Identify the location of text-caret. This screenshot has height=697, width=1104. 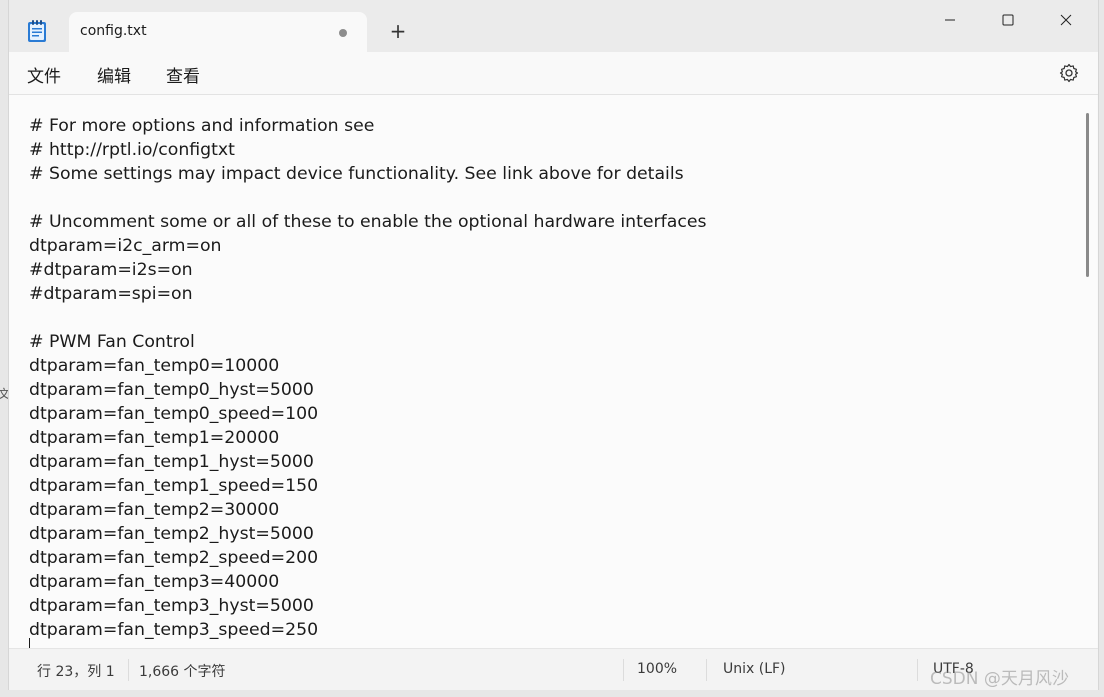
(29, 643).